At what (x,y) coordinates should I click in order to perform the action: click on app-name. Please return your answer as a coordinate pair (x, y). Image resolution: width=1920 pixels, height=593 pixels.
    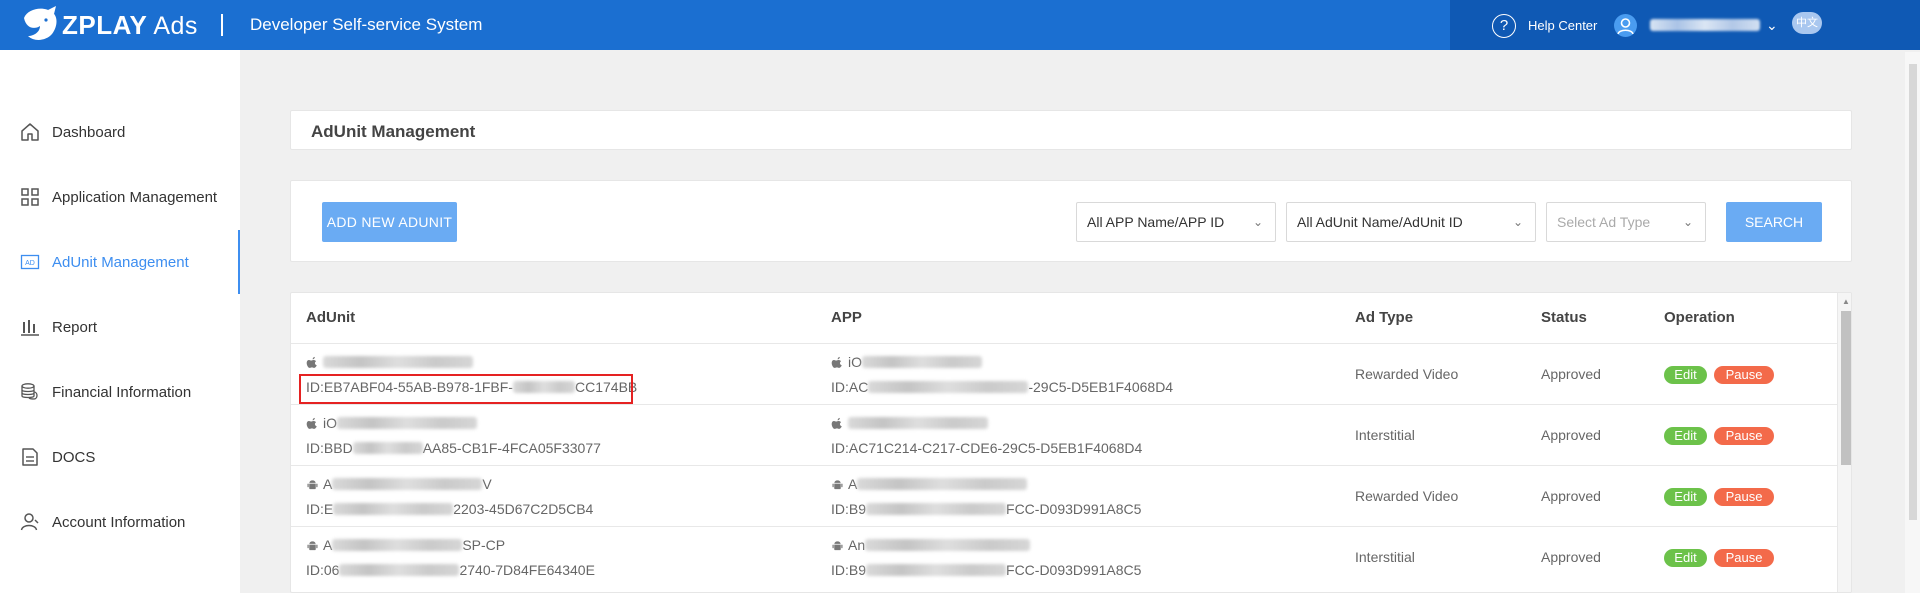
    Looking at the image, I should click on (909, 423).